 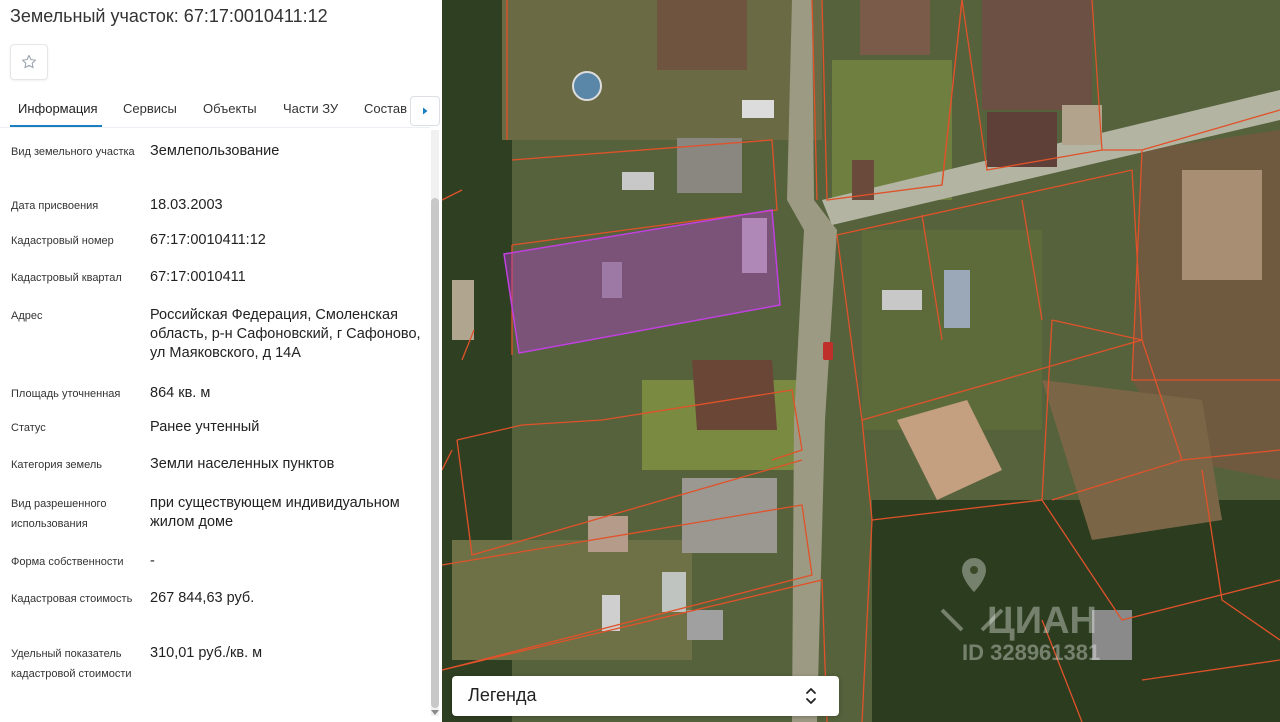 What do you see at coordinates (310, 108) in the screenshot?
I see `tab-parts: Части ЗУ` at bounding box center [310, 108].